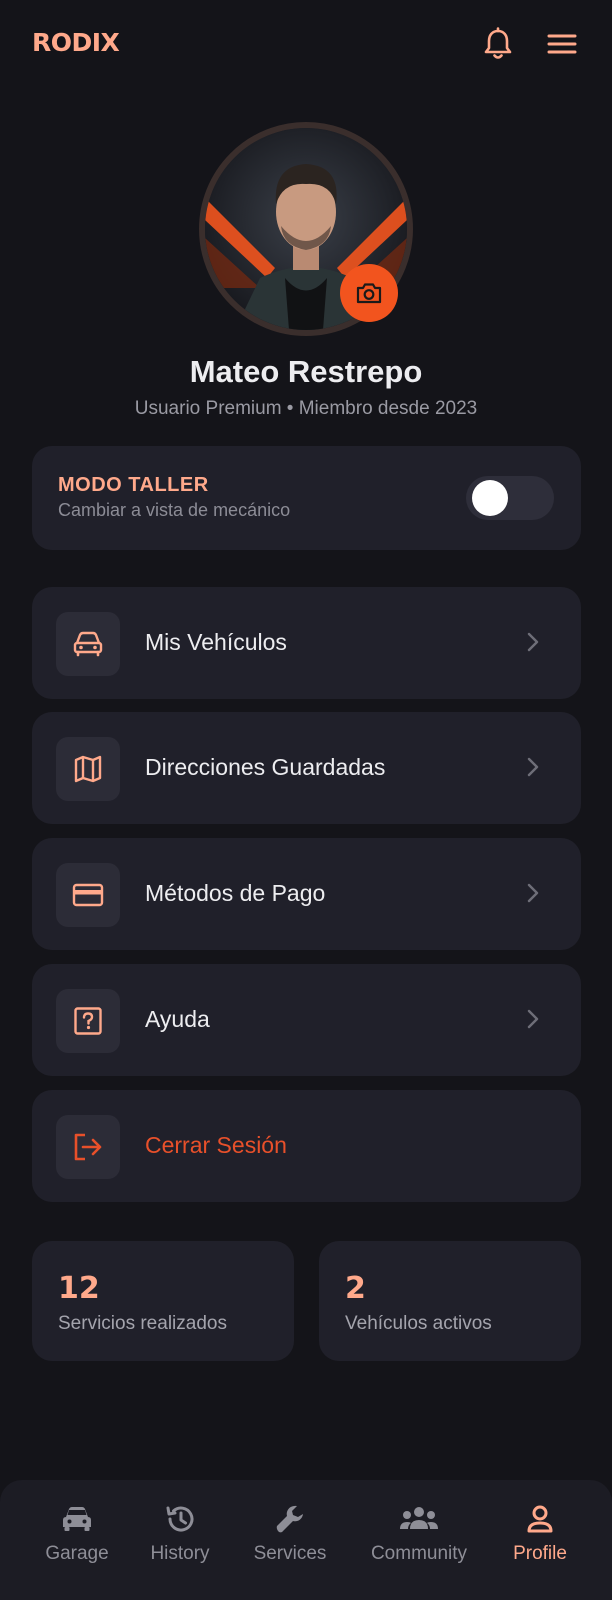 The height and width of the screenshot is (1600, 612). What do you see at coordinates (76, 42) in the screenshot?
I see `app-logo: RODIX` at bounding box center [76, 42].